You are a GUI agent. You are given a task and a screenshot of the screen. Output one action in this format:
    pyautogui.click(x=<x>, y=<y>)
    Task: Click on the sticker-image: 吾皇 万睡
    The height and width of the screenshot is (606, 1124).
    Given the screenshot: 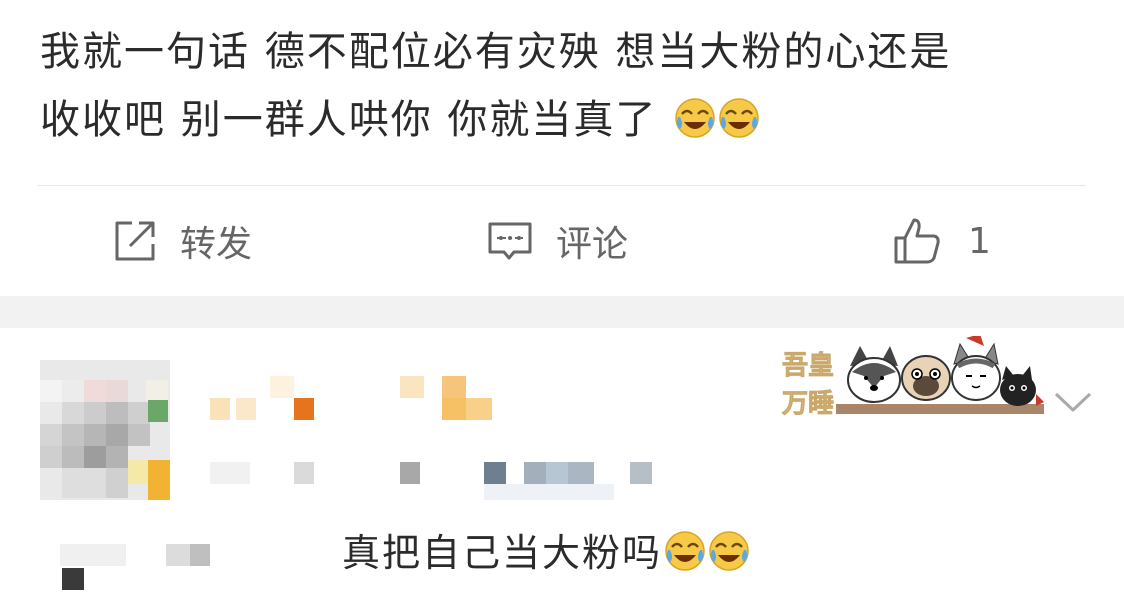 What is the action you would take?
    pyautogui.click(x=915, y=378)
    